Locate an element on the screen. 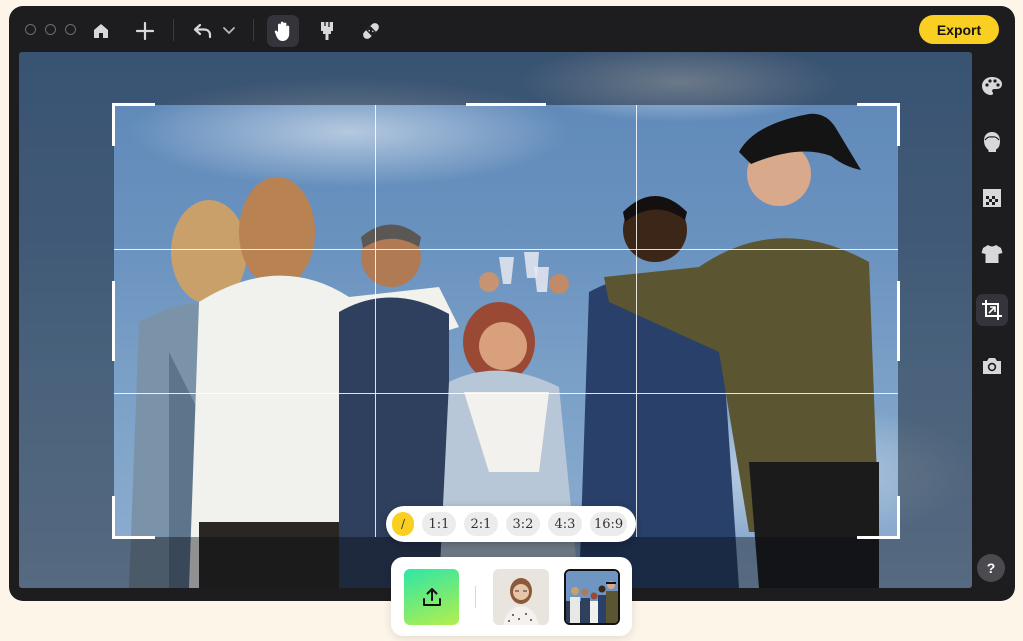 Image resolution: width=1023 pixels, height=641 pixels. help-button: ? is located at coordinates (991, 568).